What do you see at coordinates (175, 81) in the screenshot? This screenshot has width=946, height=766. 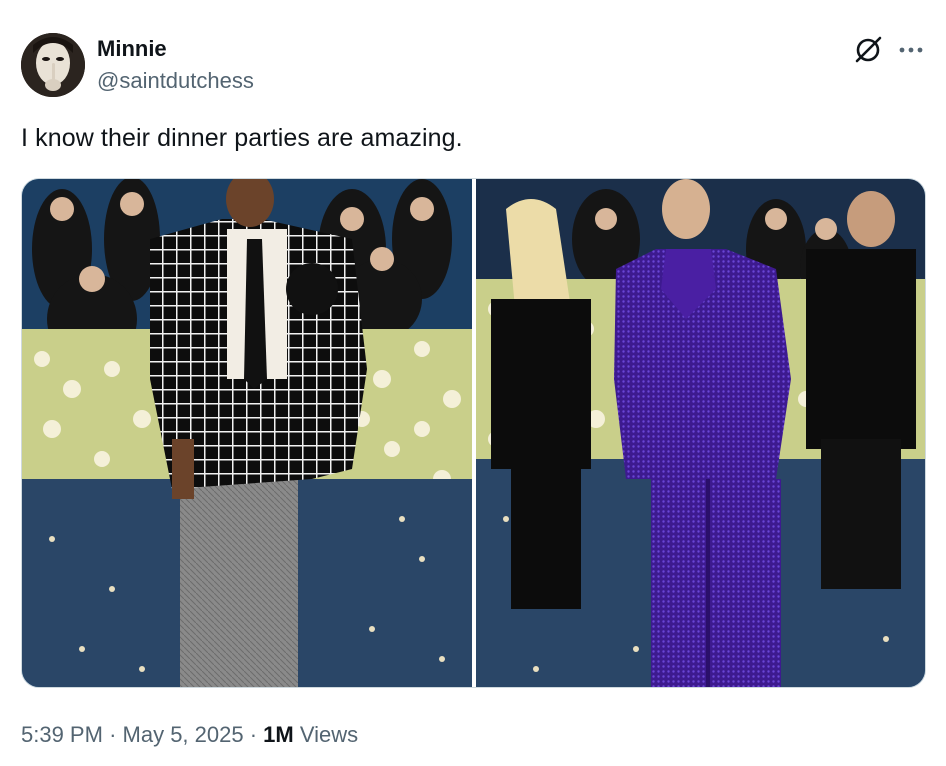 I see `author-handle: @saintdutchess` at bounding box center [175, 81].